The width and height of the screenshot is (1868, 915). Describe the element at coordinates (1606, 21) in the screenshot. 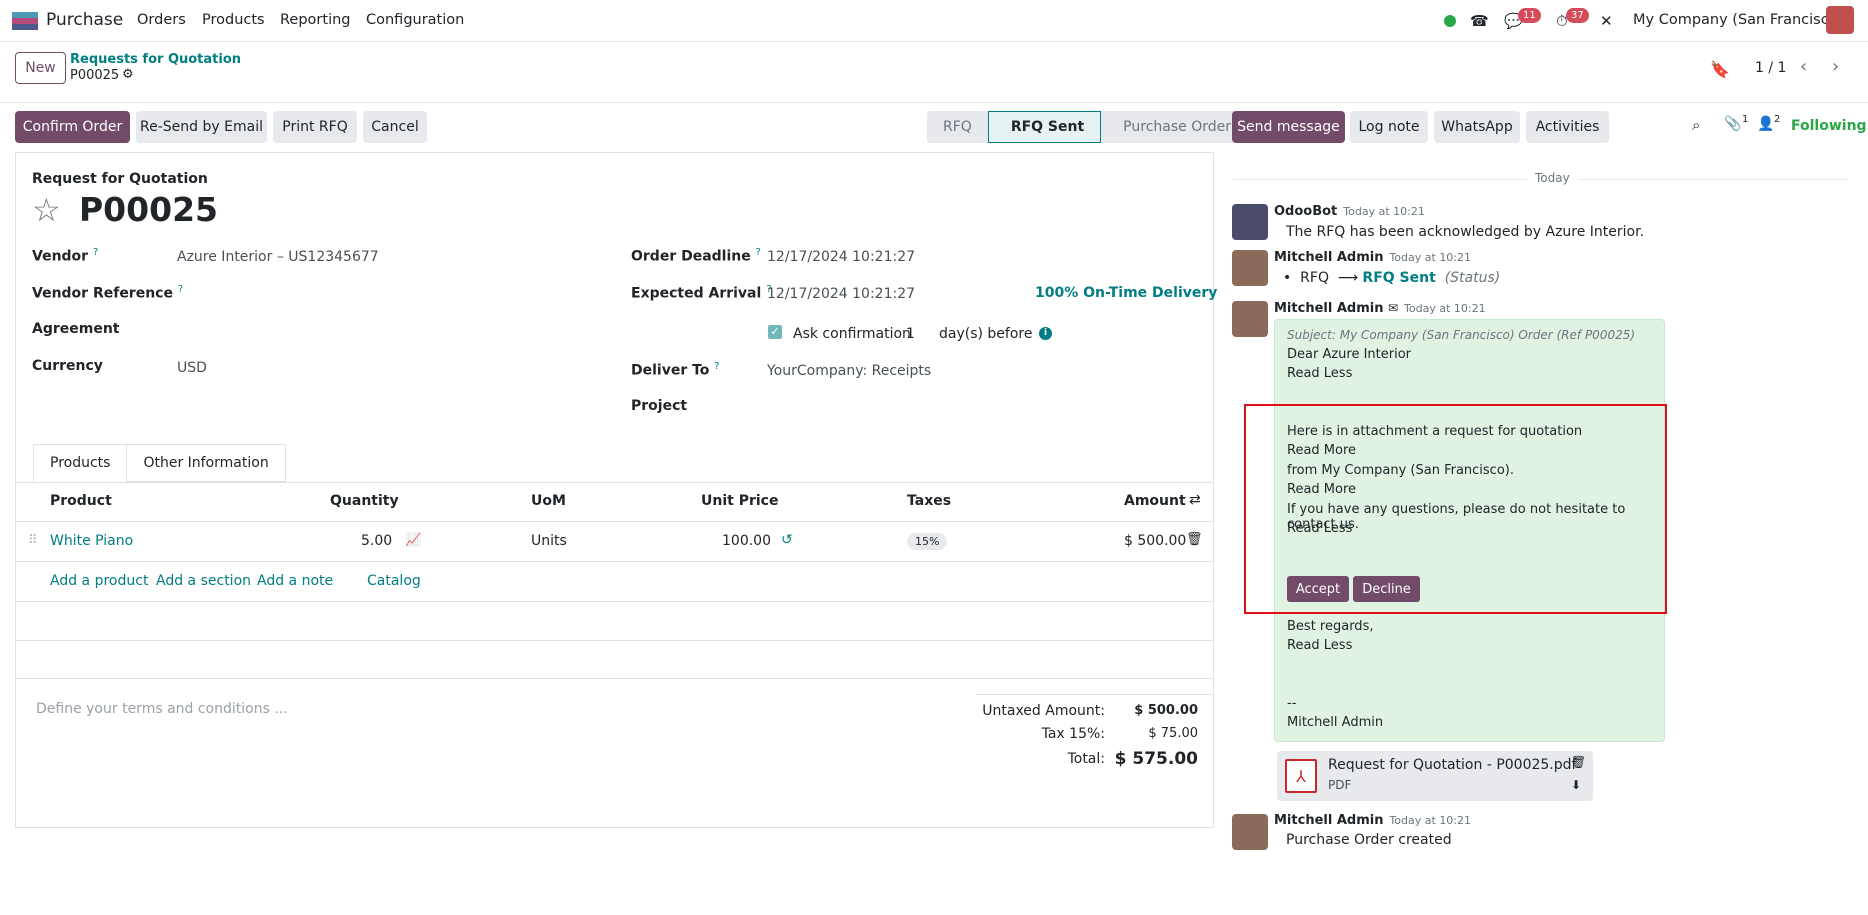

I see `debug-tools-icon: ✕` at that location.